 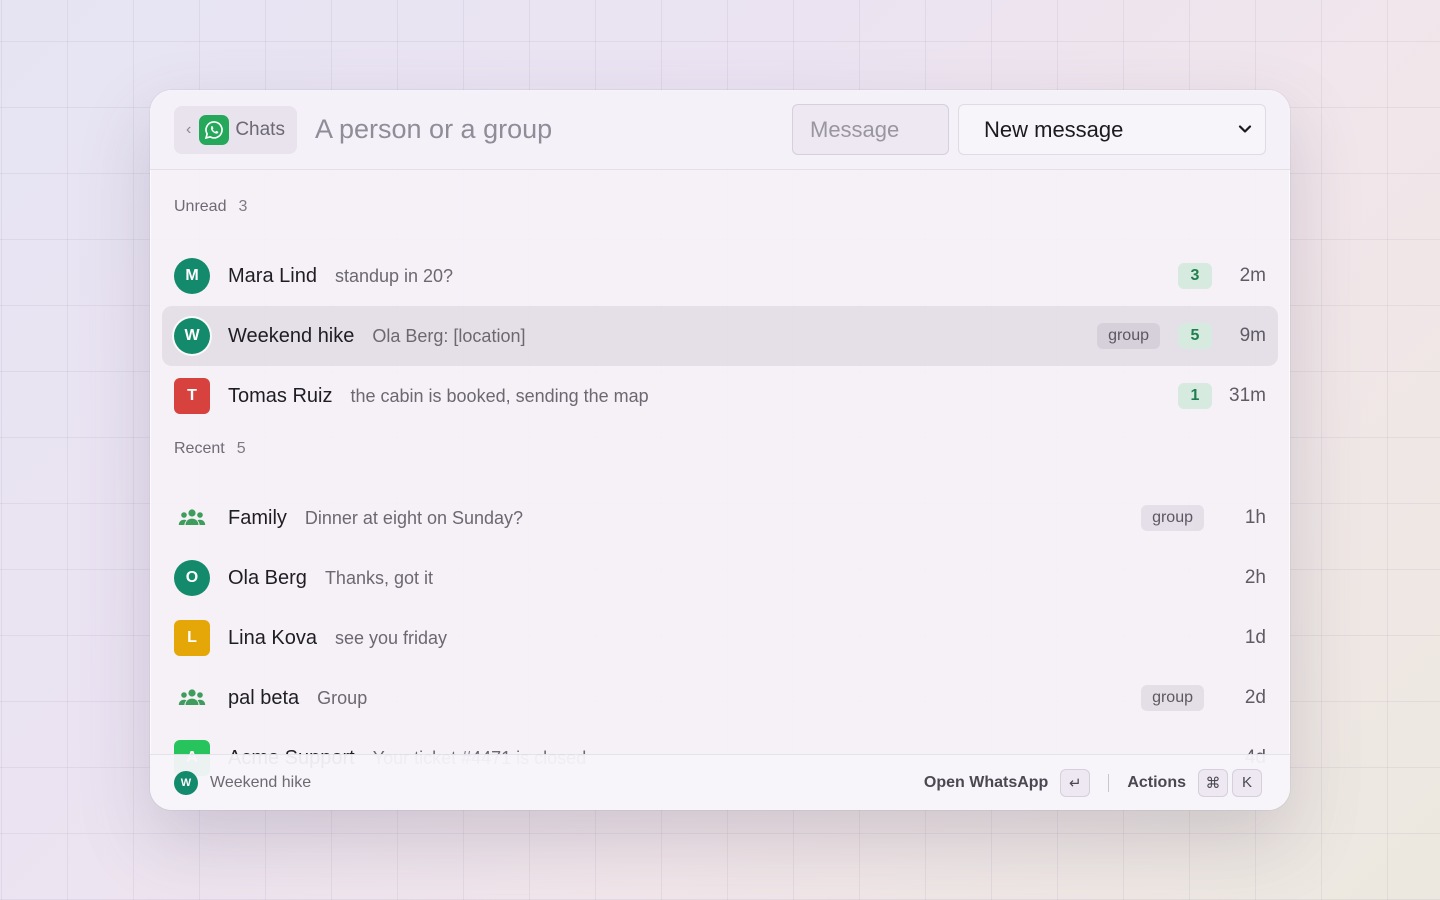 I want to click on back-label: Chats, so click(x=260, y=129).